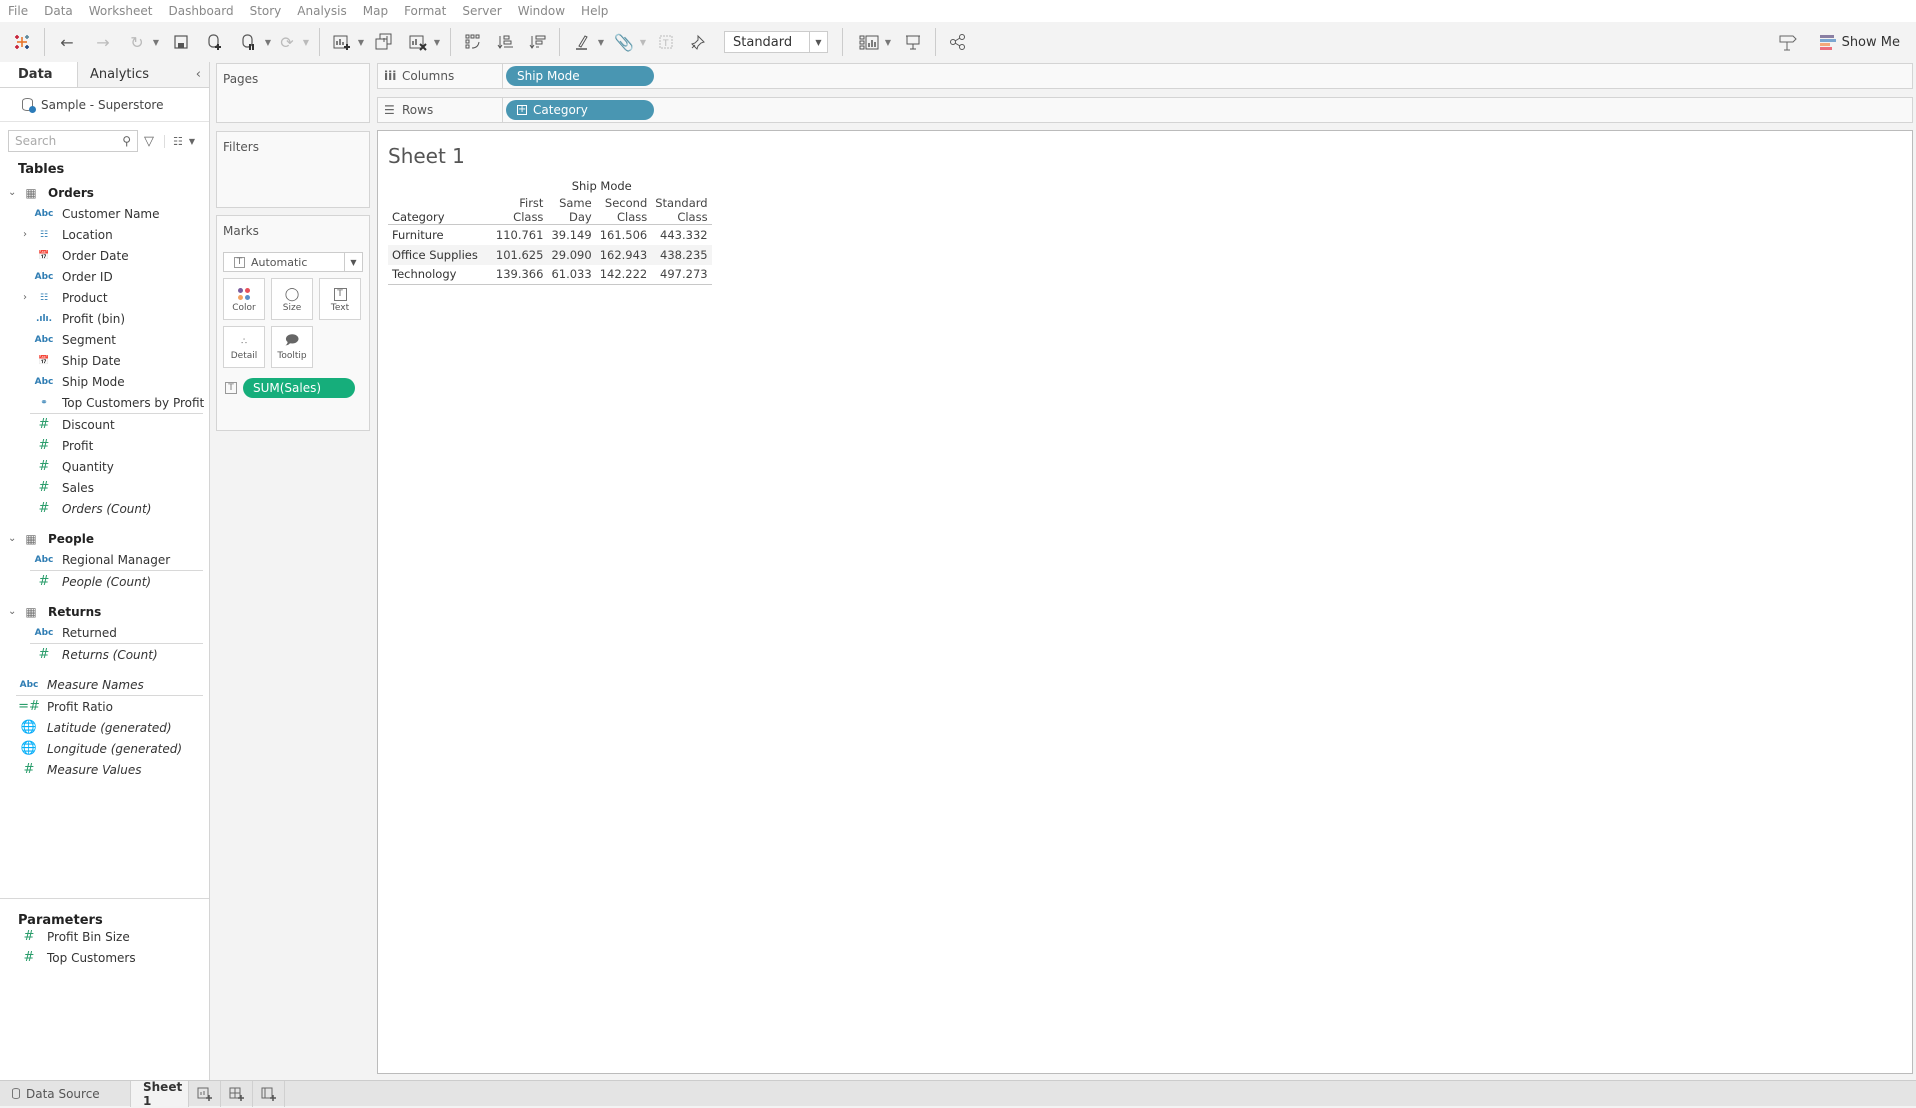  What do you see at coordinates (104, 424) in the screenshot?
I see `field-discount: # Discount` at bounding box center [104, 424].